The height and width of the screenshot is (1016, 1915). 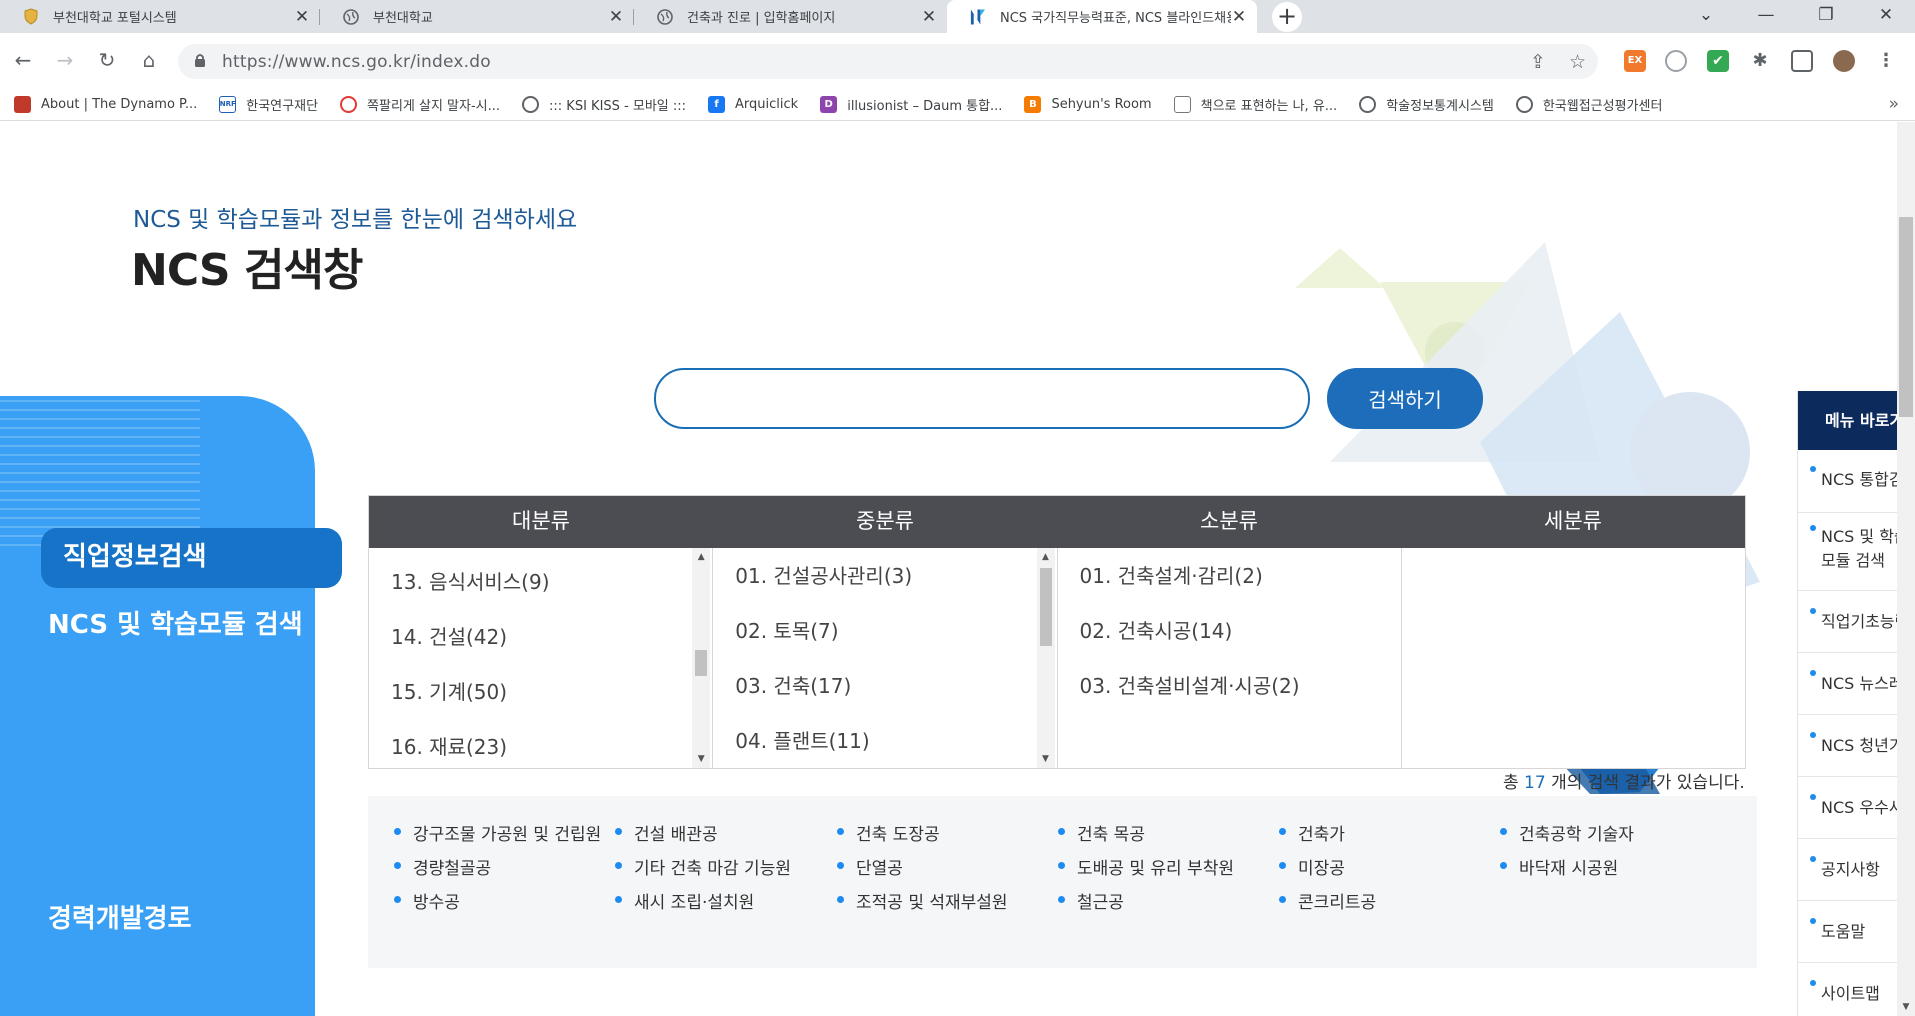 I want to click on major-item: 16. 재료(23), so click(x=449, y=745).